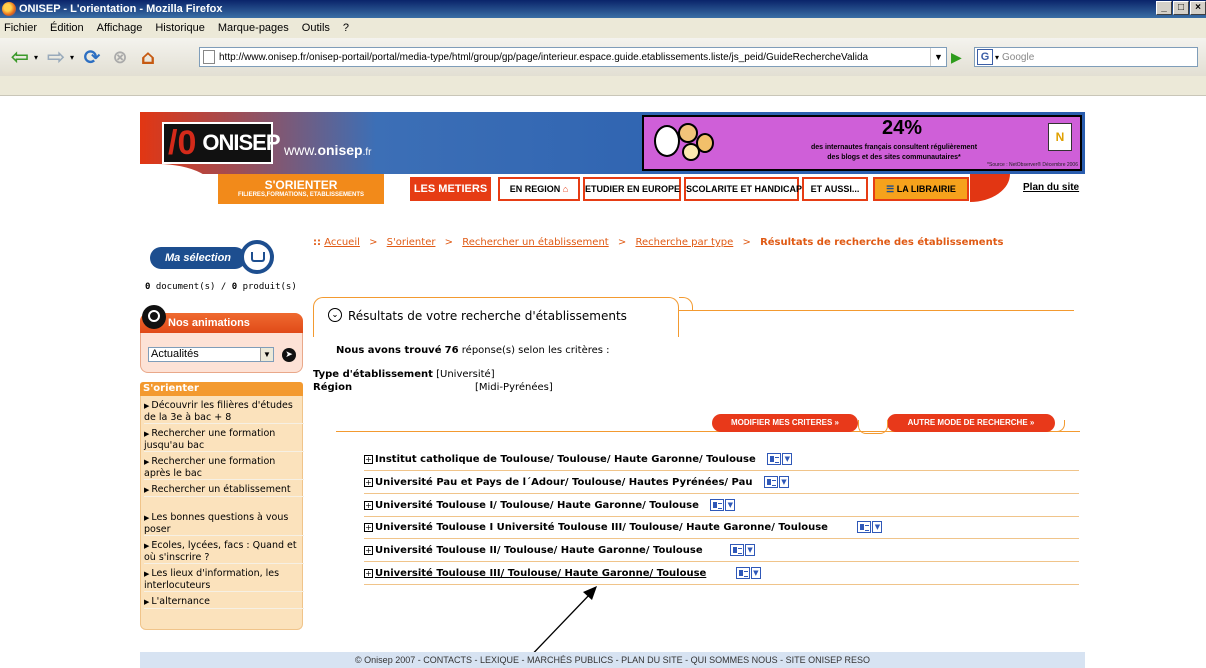 The height and width of the screenshot is (668, 1206). I want to click on tab-orienter-label: S'ORIENTER, so click(301, 185).